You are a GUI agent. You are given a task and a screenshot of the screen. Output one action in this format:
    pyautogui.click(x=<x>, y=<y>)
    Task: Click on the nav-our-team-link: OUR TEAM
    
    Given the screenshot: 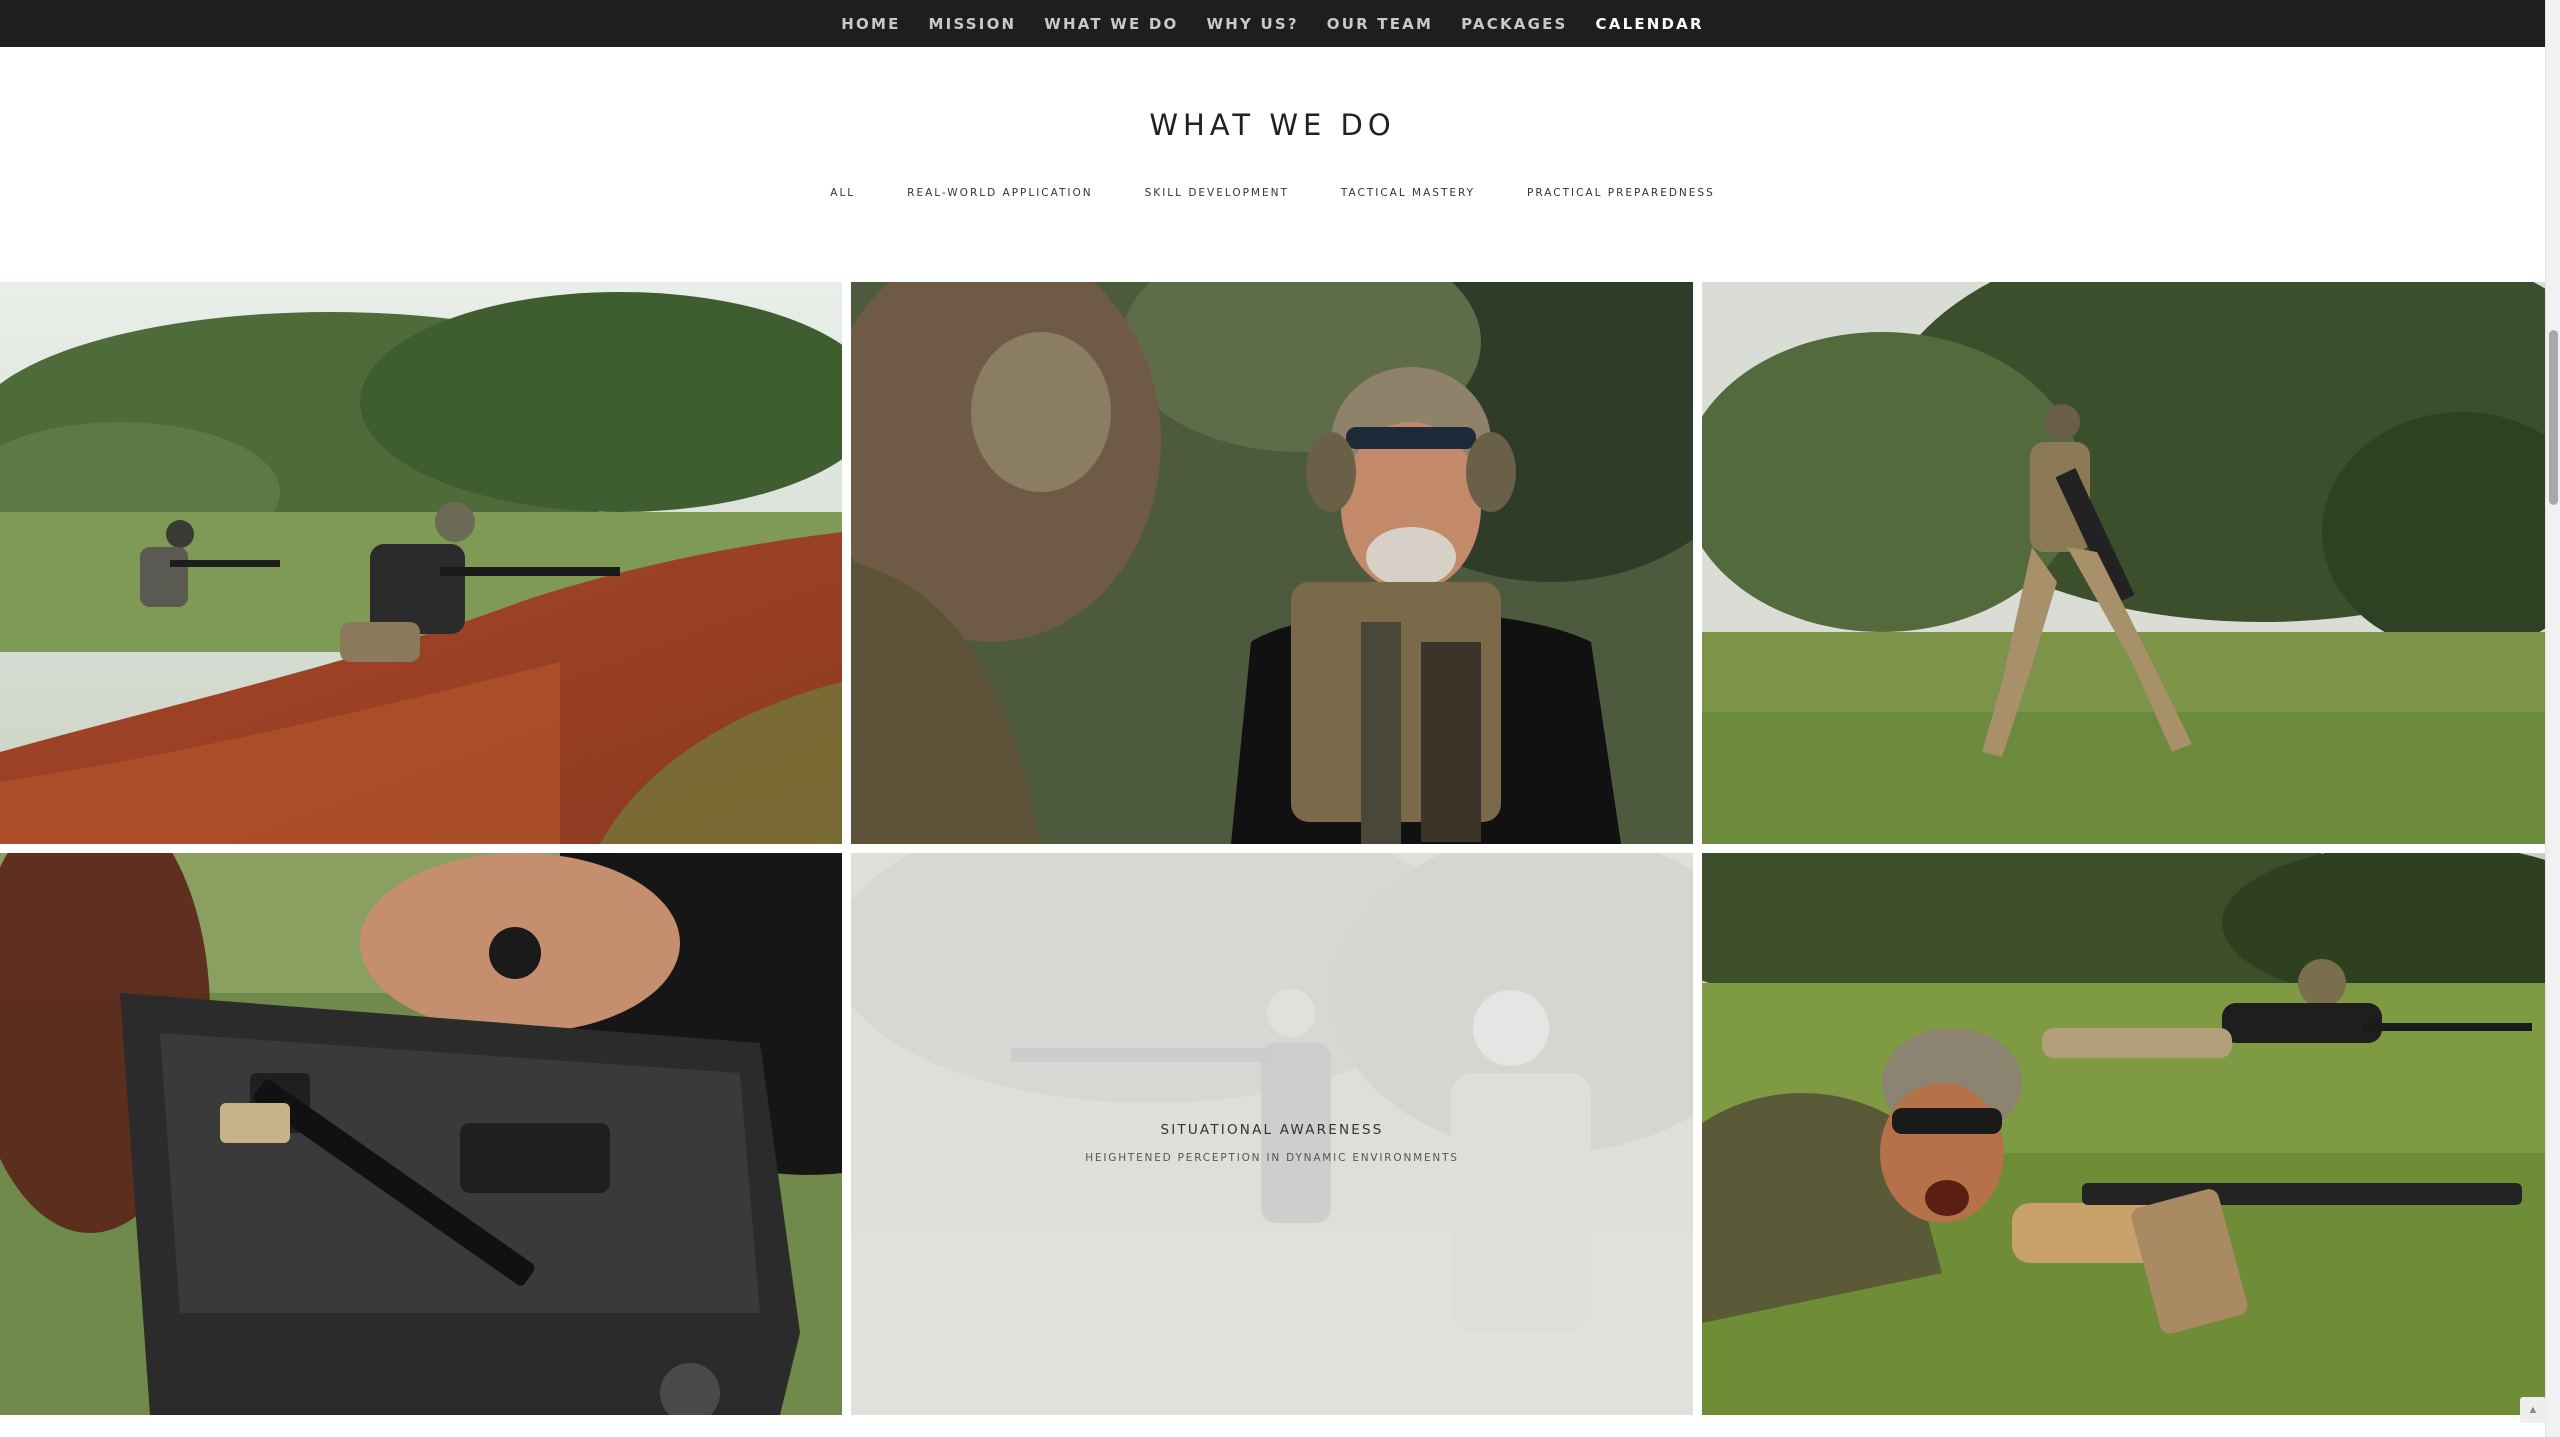 What is the action you would take?
    pyautogui.click(x=1380, y=24)
    